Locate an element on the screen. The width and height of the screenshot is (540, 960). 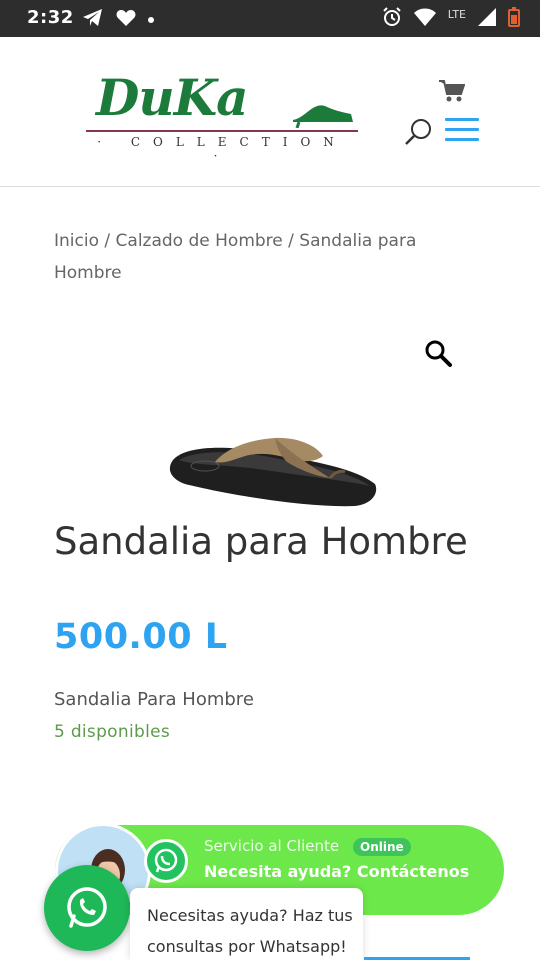
logo: DuKa · COLLECTION · is located at coordinates (222, 115).